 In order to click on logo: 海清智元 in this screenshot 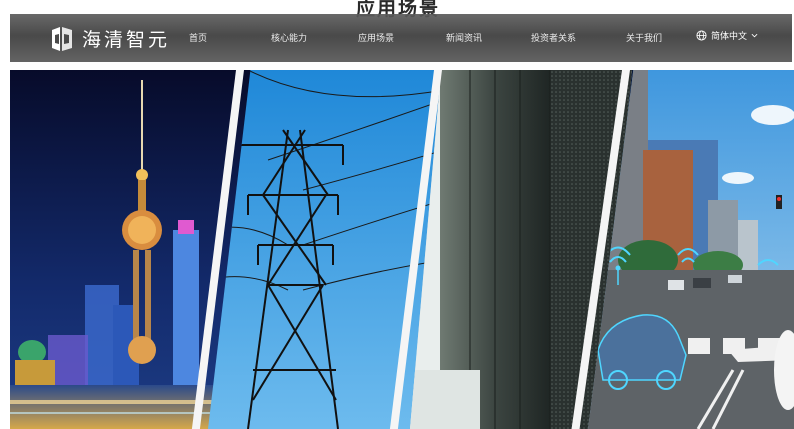, I will do `click(110, 38)`.